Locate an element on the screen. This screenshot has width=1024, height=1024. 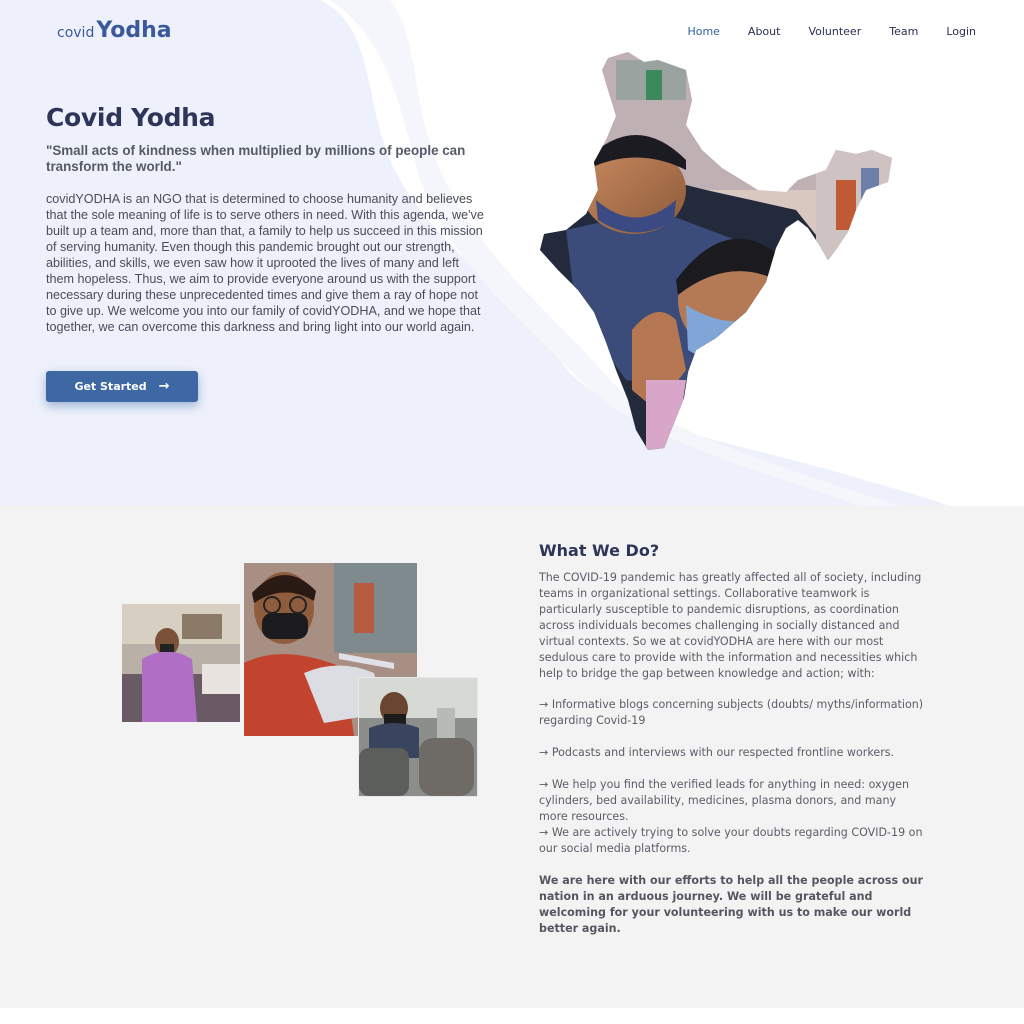
top-navigation: Home About Volunteer Team Login is located at coordinates (831, 31).